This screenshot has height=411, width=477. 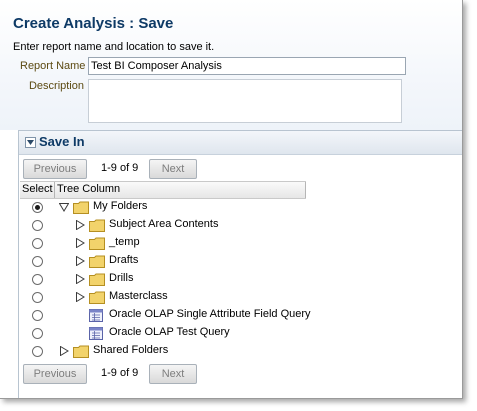 I want to click on column-header-select: Select, so click(x=37, y=189).